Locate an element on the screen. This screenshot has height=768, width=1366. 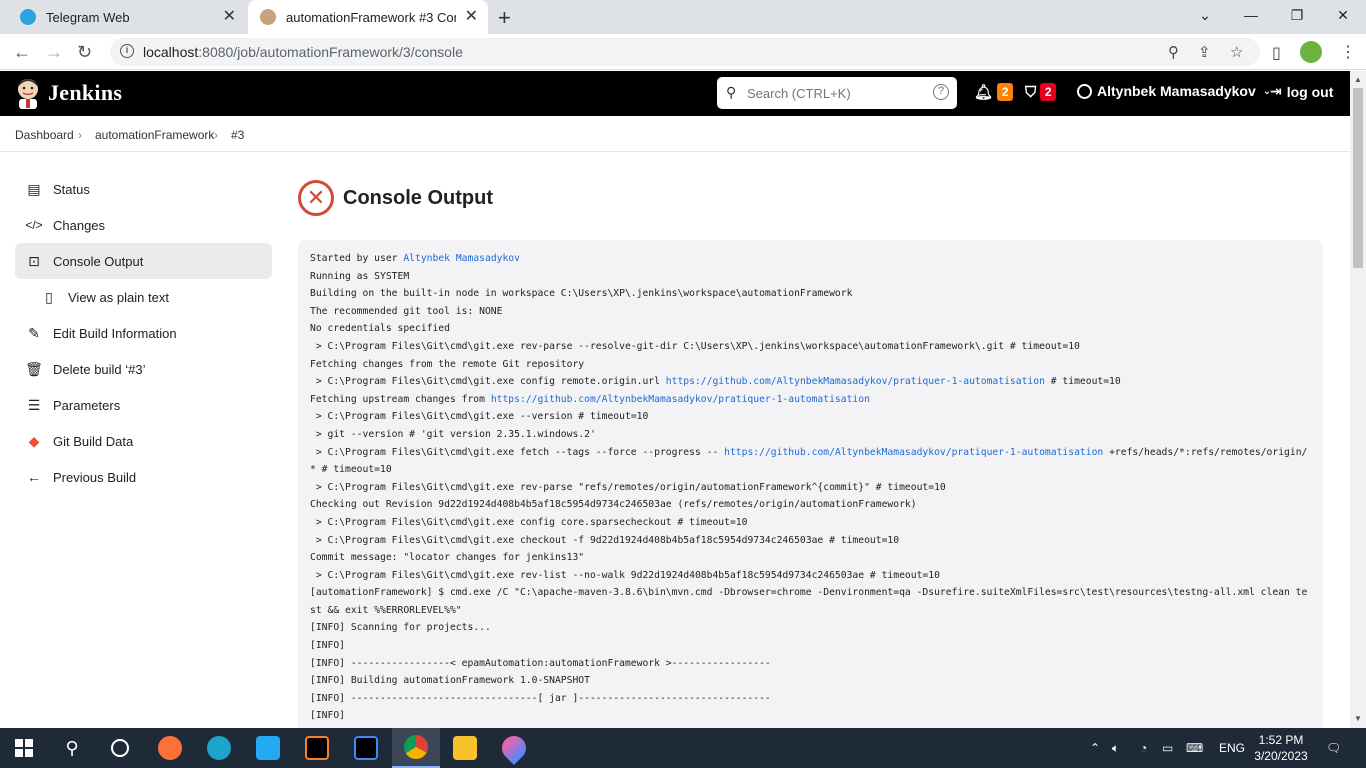
reload-icon: ↻ is located at coordinates (84, 52).